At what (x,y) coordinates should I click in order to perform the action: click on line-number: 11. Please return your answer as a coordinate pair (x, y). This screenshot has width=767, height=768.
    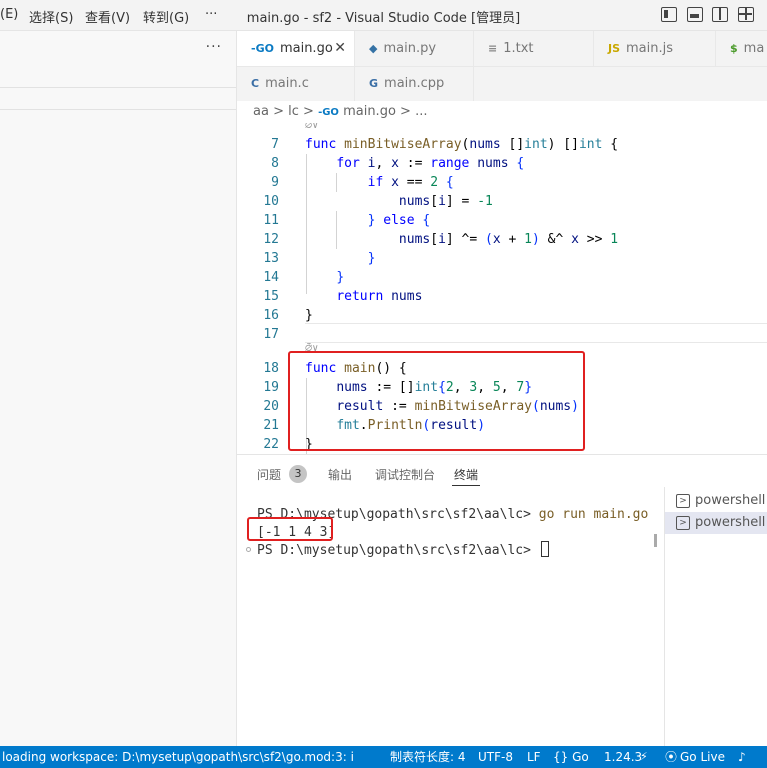
    Looking at the image, I should click on (271, 220).